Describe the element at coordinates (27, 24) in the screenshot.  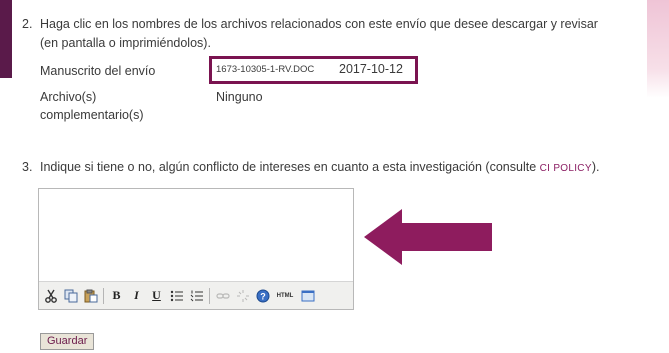
I see `step2-number: 2.` at that location.